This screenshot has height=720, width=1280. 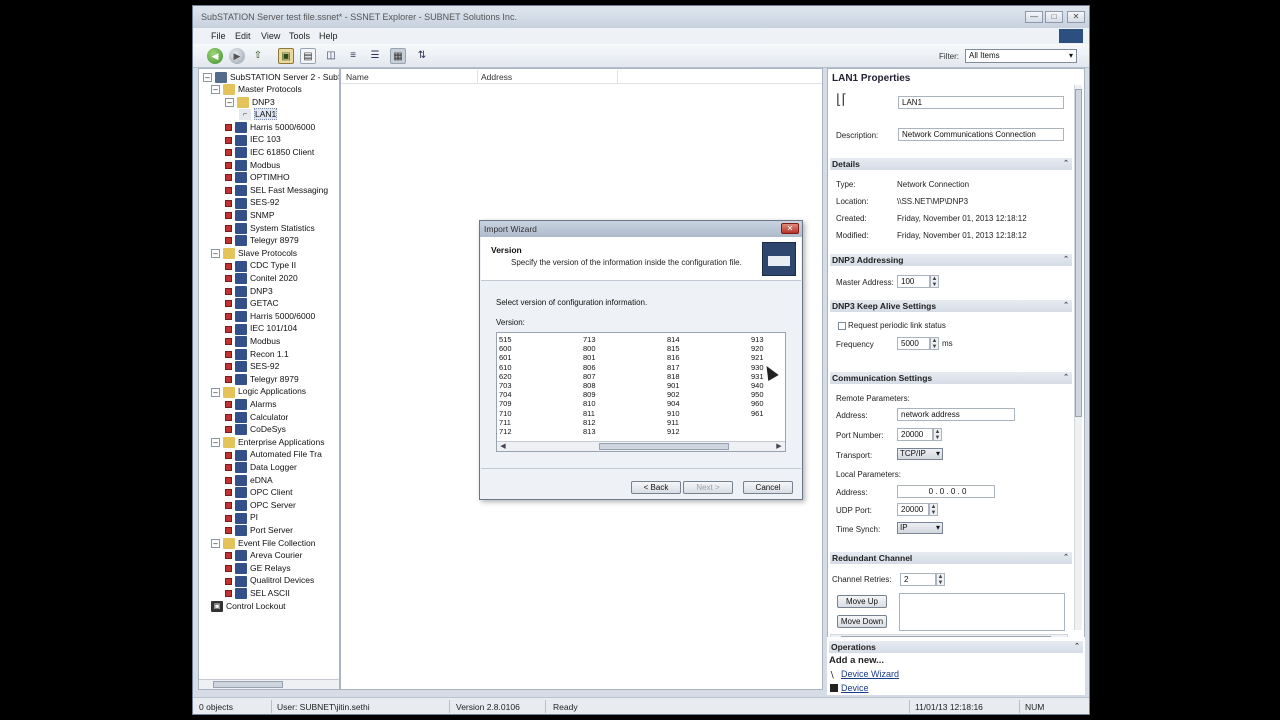 I want to click on tree-item: ▣ Control Lockout, so click(x=248, y=606).